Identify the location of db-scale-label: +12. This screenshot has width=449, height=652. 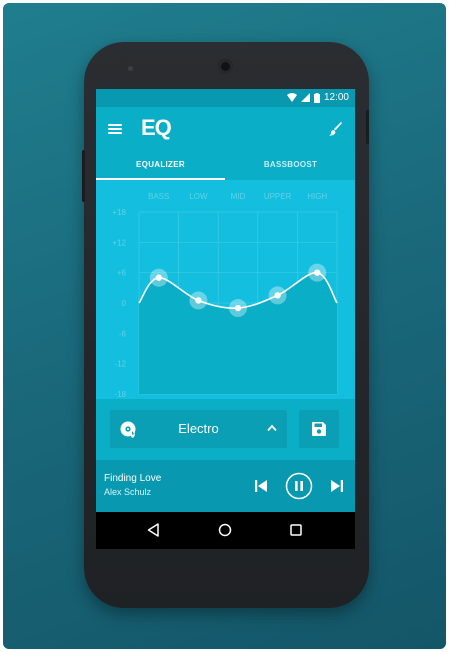
(119, 242).